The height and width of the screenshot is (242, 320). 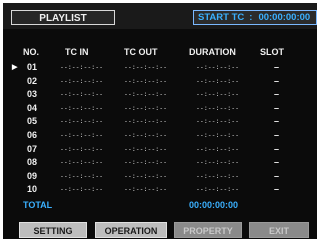 I want to click on table-row: 09 --:--:--:-- --:--:--:-- --:--:--:-- –, so click(x=160, y=177).